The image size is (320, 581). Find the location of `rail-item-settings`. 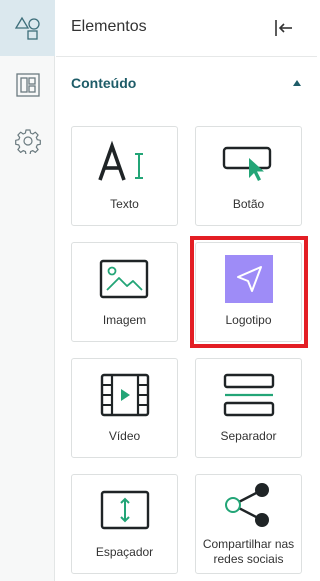

rail-item-settings is located at coordinates (27, 141).